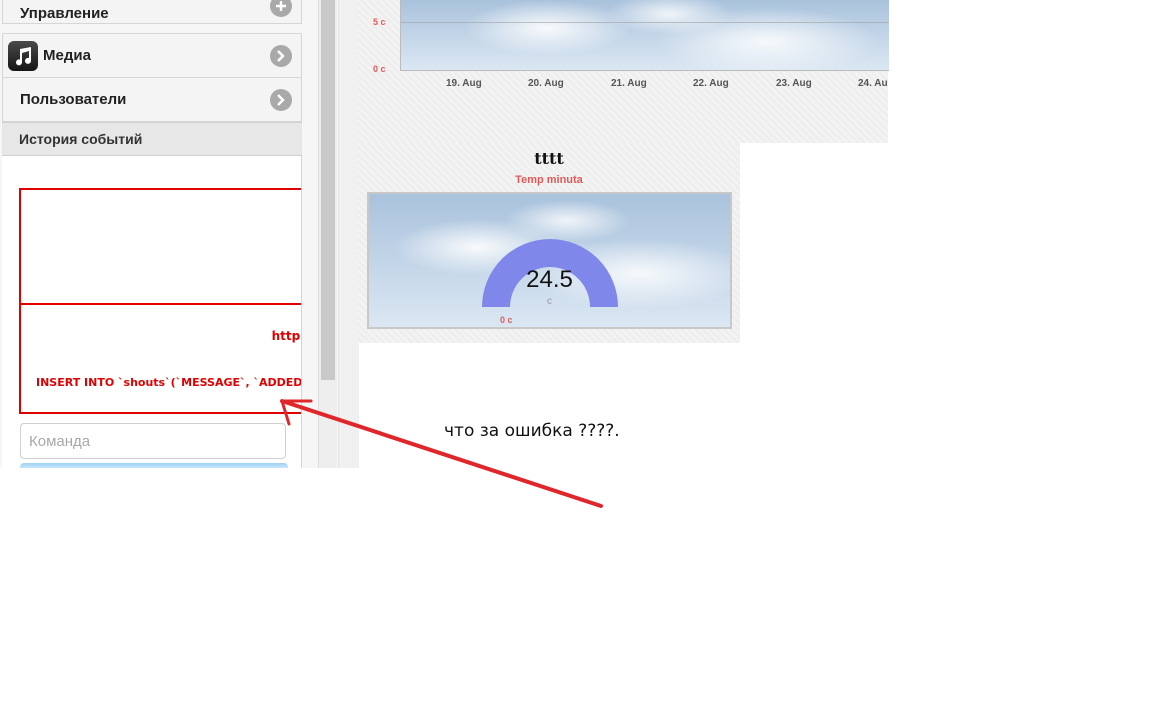 Image resolution: width=1152 pixels, height=720 pixels. What do you see at coordinates (152, 99) in the screenshot?
I see `sidebar-item-users: Пользователи` at bounding box center [152, 99].